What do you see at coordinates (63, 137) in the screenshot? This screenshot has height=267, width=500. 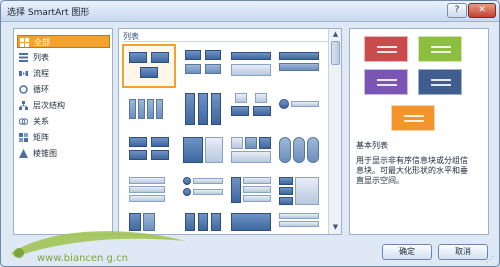 I see `category-matrix: 矩阵` at bounding box center [63, 137].